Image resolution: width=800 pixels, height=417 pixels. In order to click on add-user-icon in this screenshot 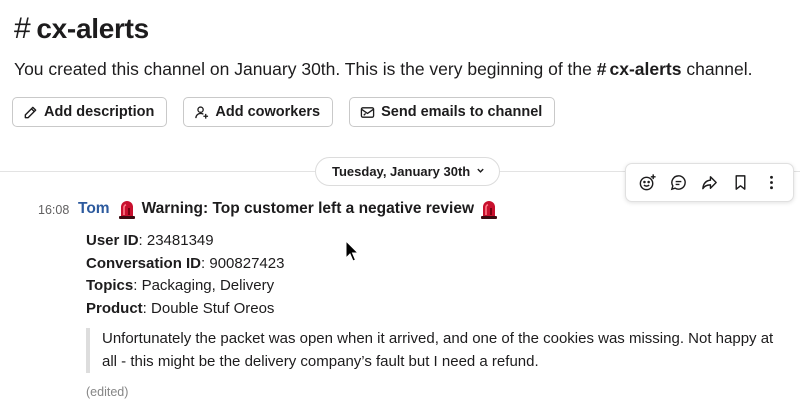, I will do `click(202, 112)`.